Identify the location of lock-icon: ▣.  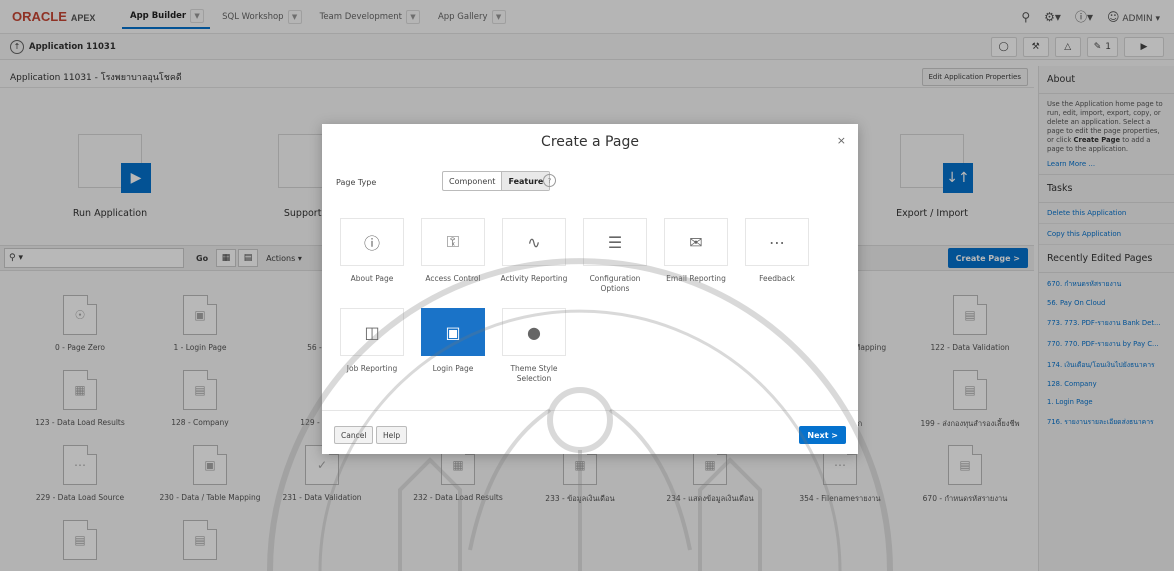
(453, 332).